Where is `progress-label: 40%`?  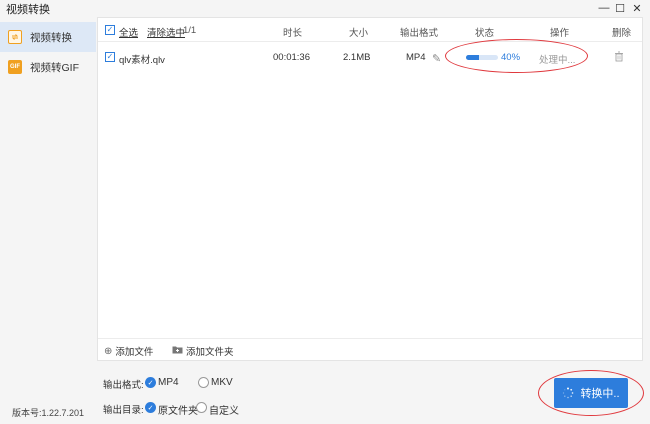 progress-label: 40% is located at coordinates (511, 57).